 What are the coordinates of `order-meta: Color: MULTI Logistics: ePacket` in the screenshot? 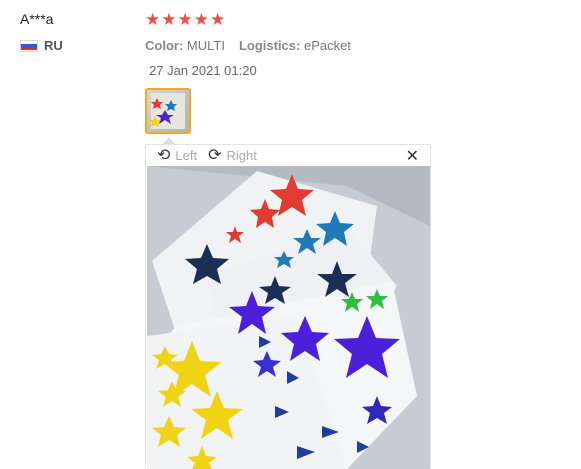 It's located at (248, 45).